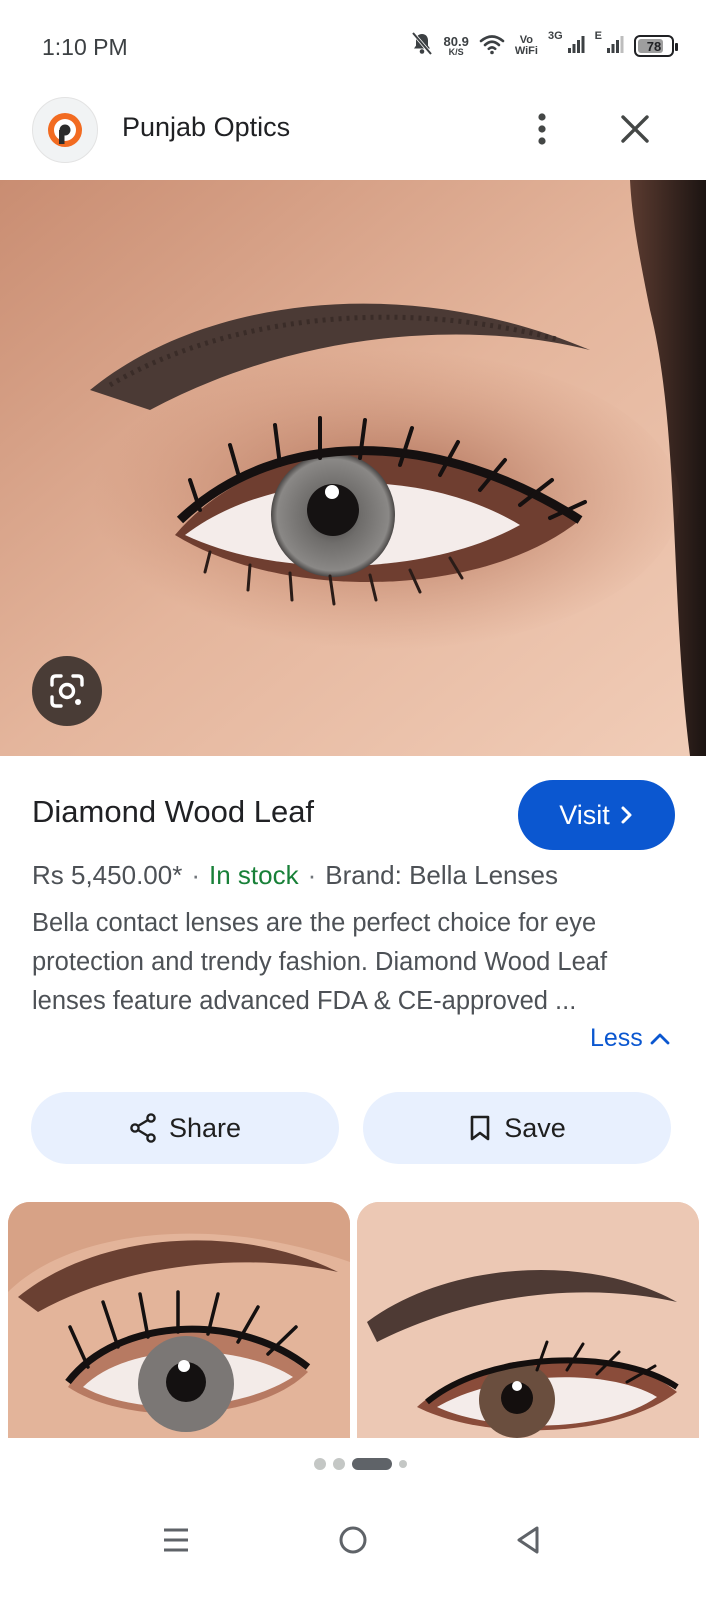  What do you see at coordinates (626, 815) in the screenshot?
I see `chevron-right-icon` at bounding box center [626, 815].